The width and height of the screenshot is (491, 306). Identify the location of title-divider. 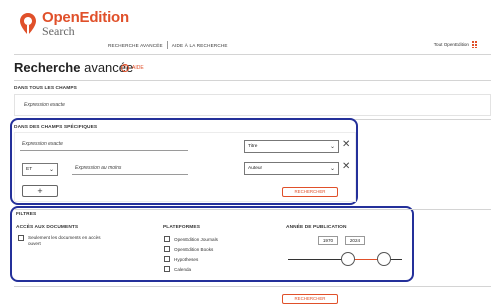
(252, 80).